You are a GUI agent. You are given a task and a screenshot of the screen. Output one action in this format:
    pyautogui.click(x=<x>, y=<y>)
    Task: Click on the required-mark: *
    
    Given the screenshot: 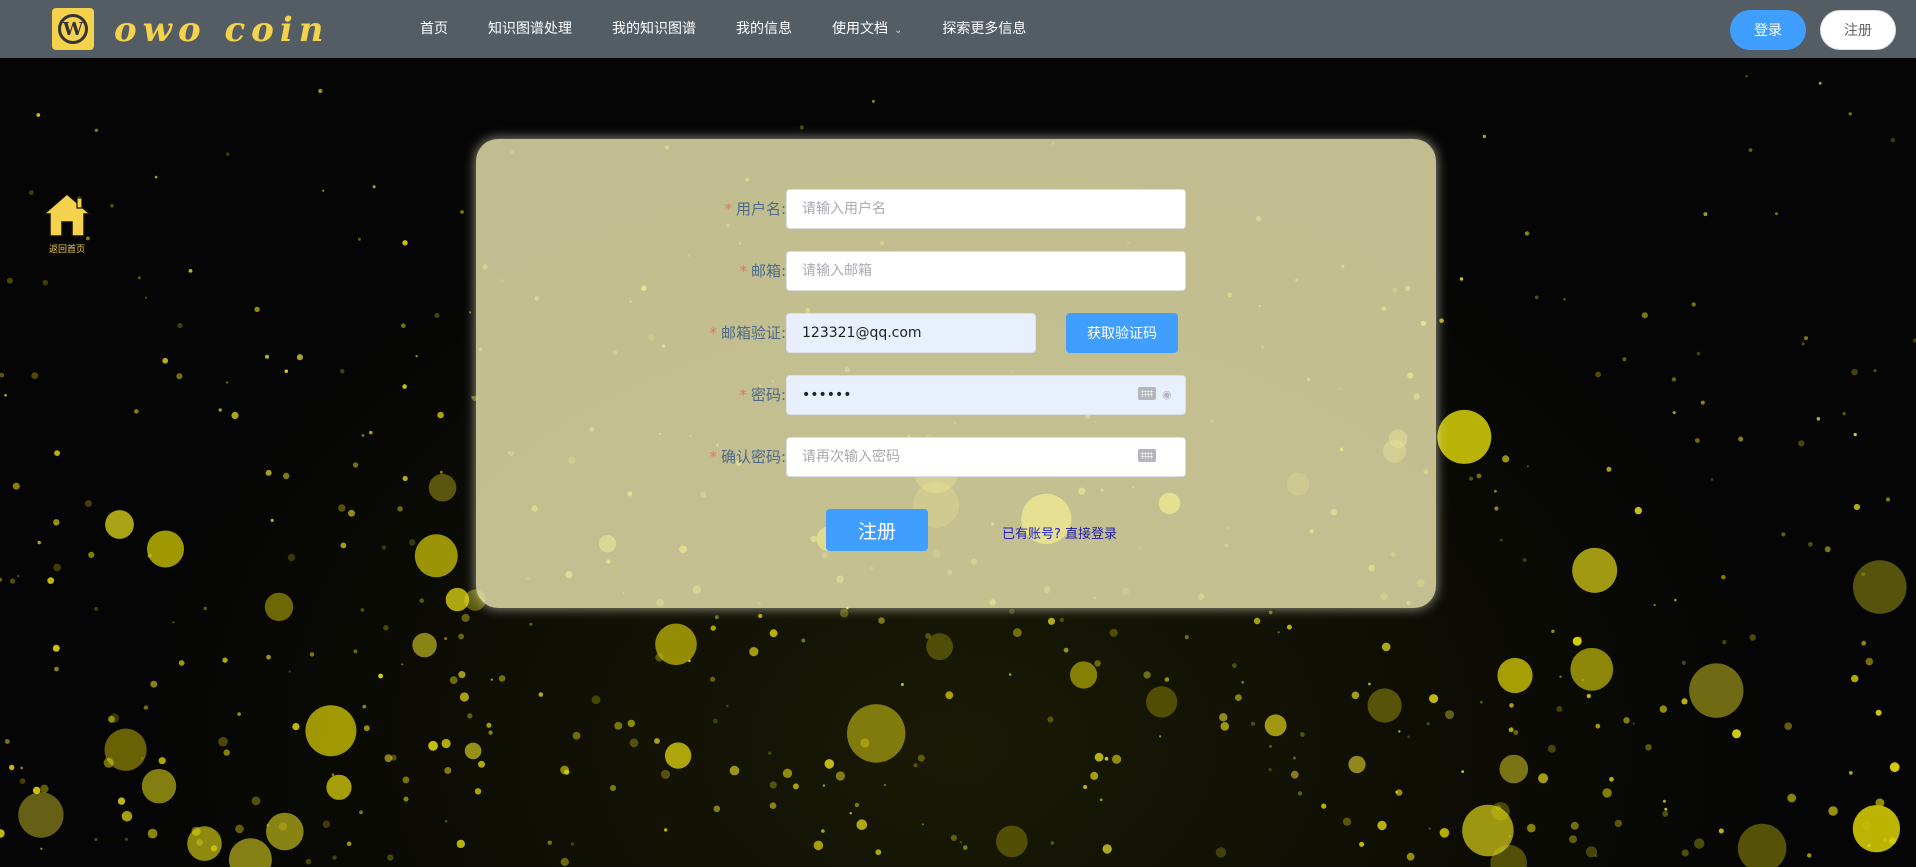 What is the action you would take?
    pyautogui.click(x=743, y=271)
    